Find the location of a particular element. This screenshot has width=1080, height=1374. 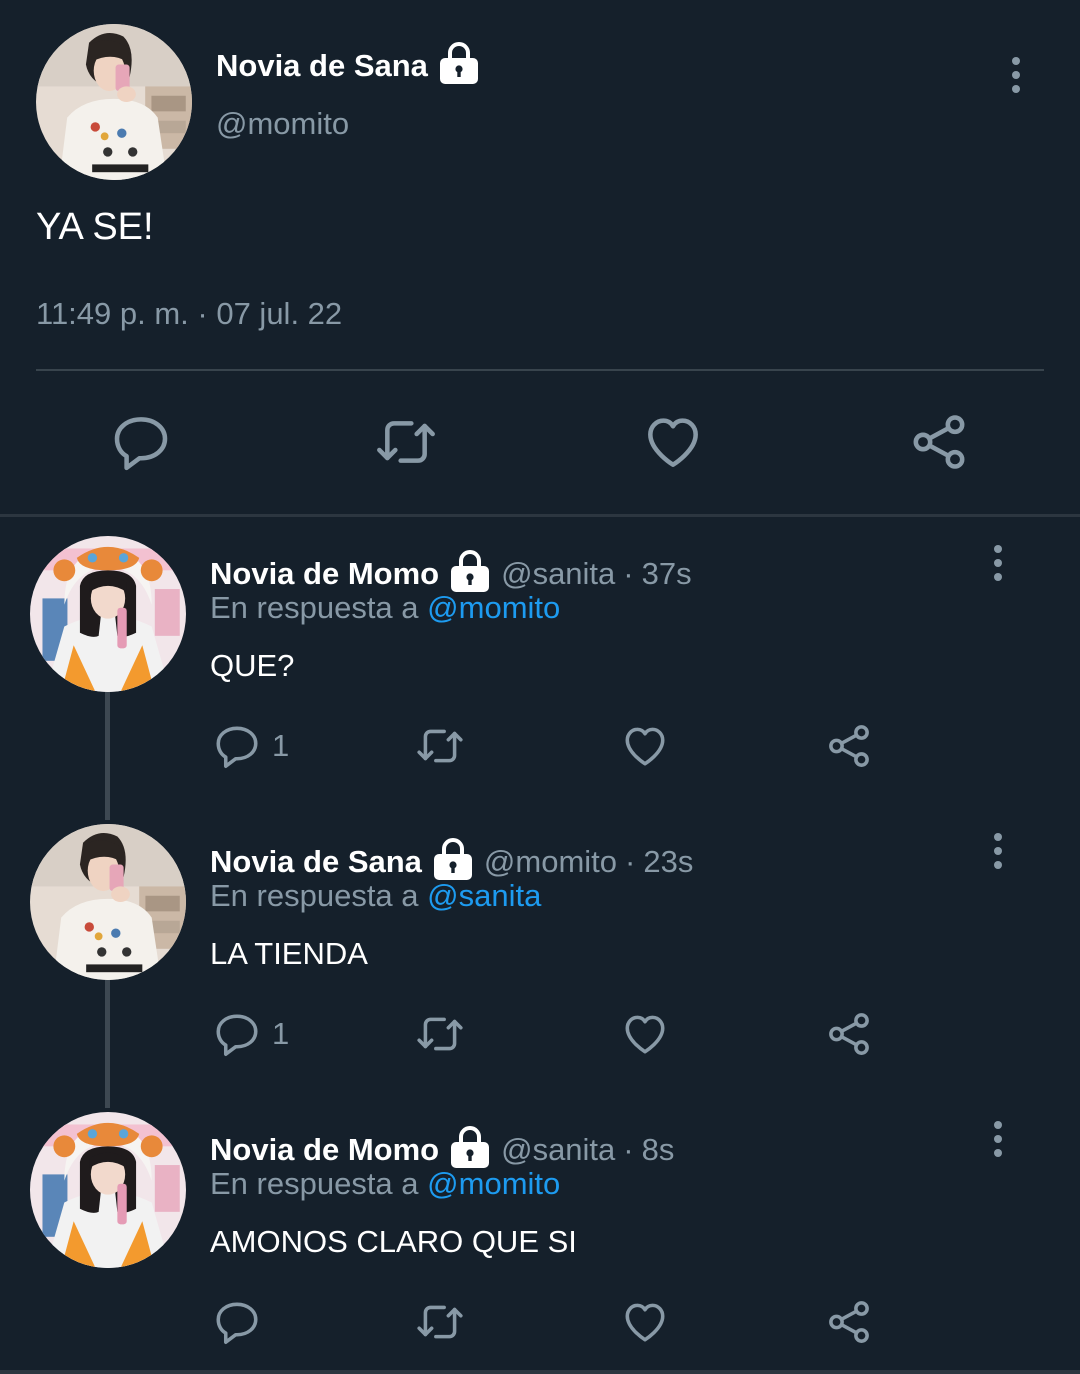

tweet-text: LA TIENDA is located at coordinates (289, 953).